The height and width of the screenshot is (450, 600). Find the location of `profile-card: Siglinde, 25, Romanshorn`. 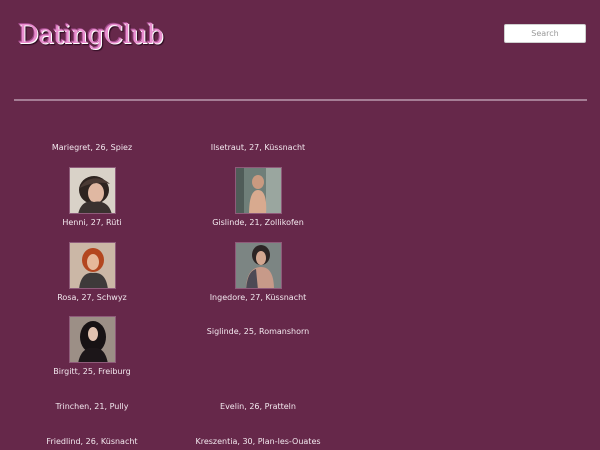

profile-card: Siglinde, 25, Romanshorn is located at coordinates (258, 332).